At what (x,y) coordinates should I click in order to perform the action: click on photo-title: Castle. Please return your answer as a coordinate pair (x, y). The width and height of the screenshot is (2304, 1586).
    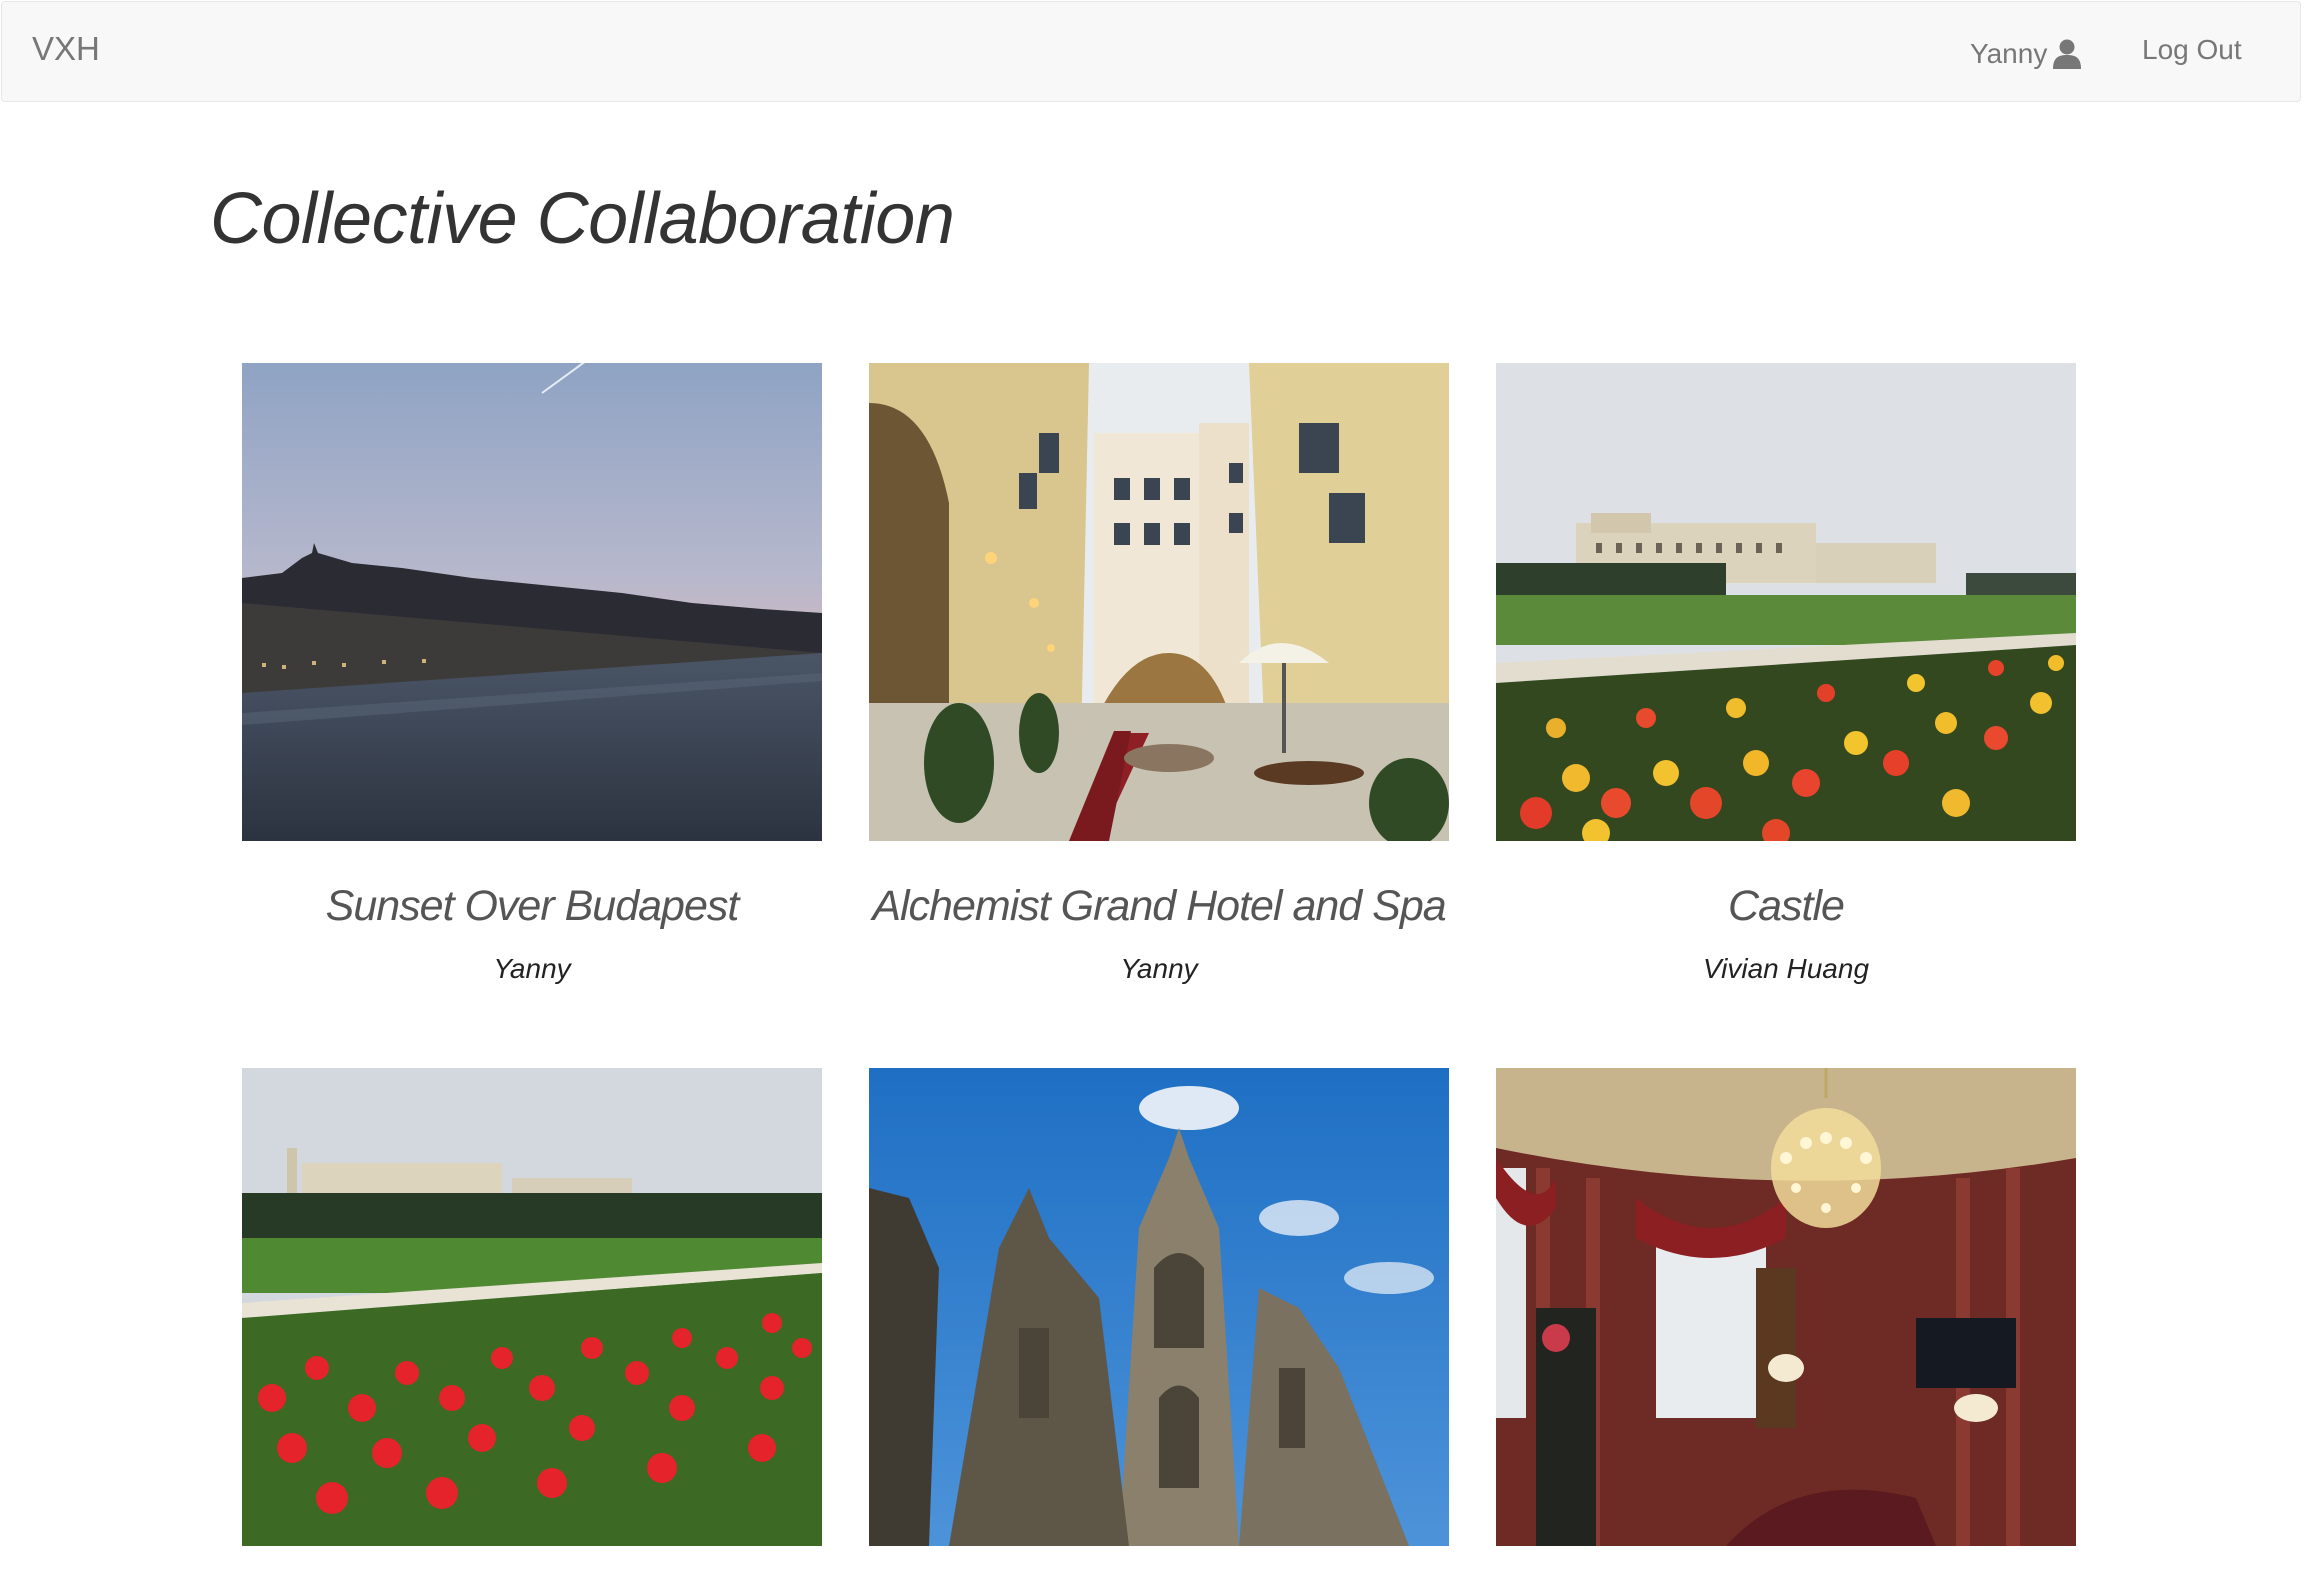
    Looking at the image, I should click on (1786, 907).